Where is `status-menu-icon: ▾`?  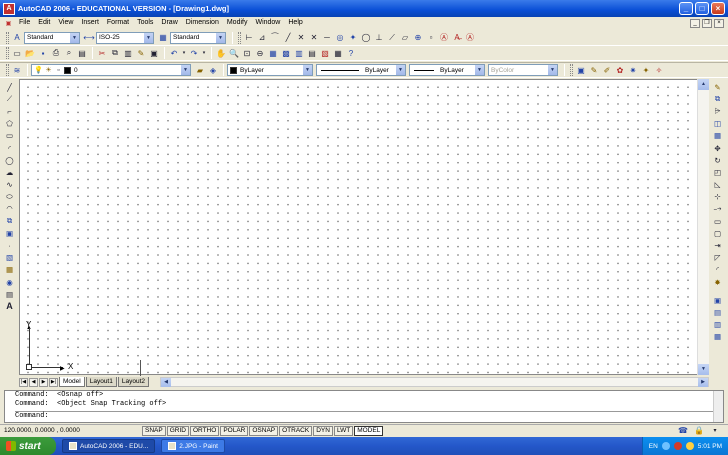 status-menu-icon: ▾ is located at coordinates (715, 431).